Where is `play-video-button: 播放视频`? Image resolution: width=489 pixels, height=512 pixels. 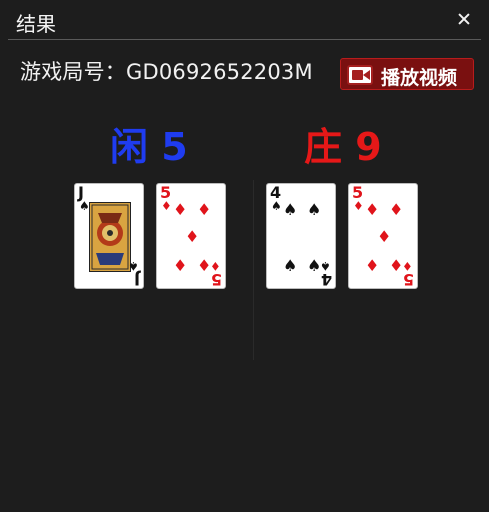
play-video-button: 播放视频 is located at coordinates (407, 74).